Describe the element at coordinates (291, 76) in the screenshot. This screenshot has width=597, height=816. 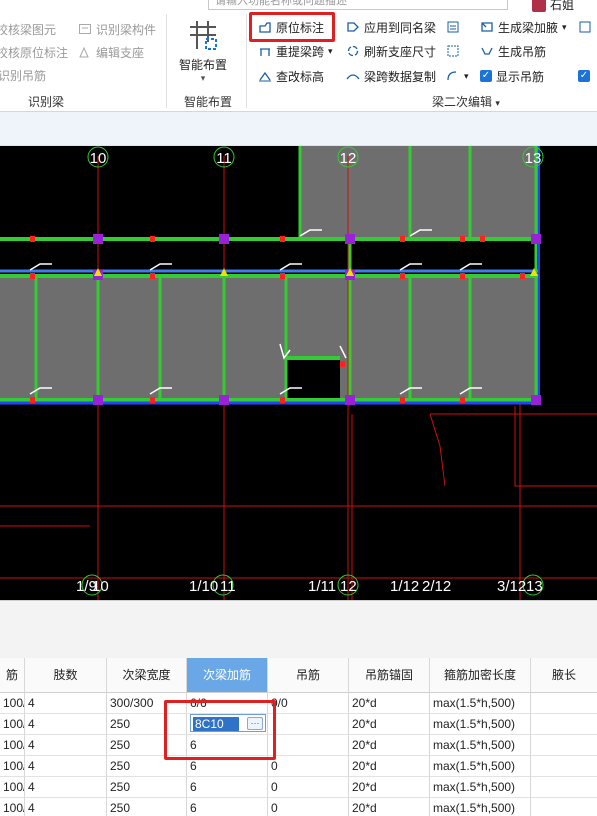
I see `check-elevation-button: 查改标高` at that location.